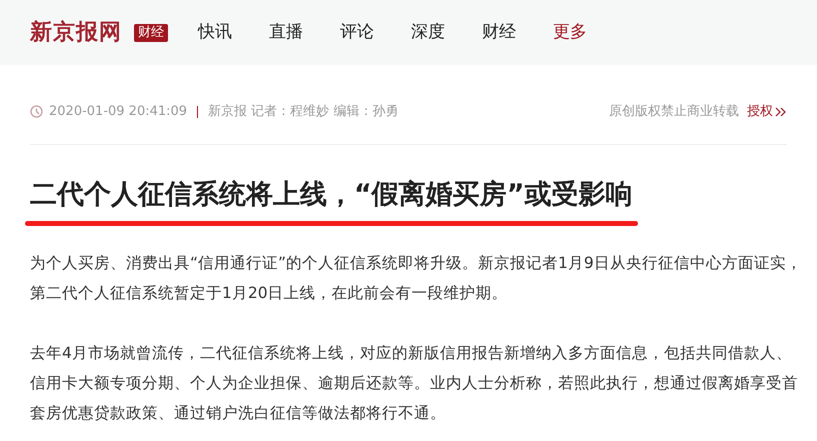 Image resolution: width=817 pixels, height=441 pixels. I want to click on nav-link: 直播, so click(286, 33).